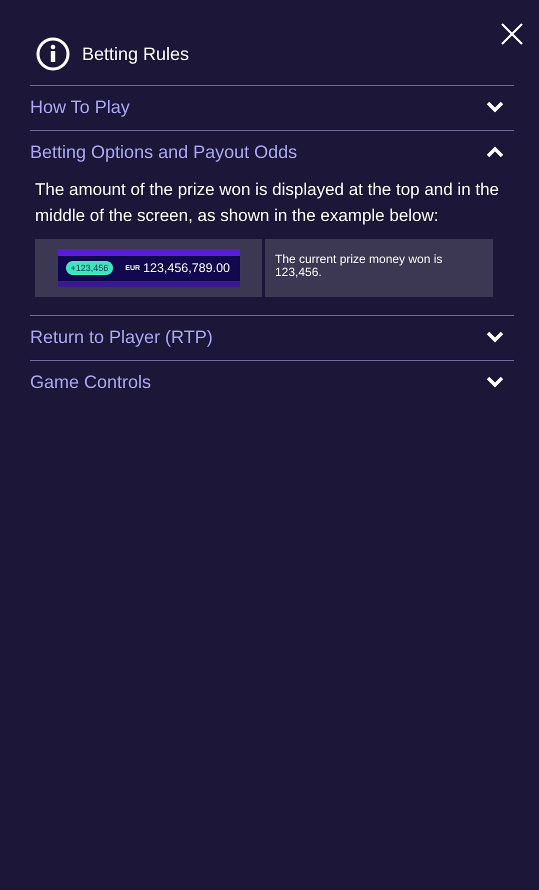 This screenshot has height=890, width=539. I want to click on description-cell: The current prize money won is 123,456., so click(379, 268).